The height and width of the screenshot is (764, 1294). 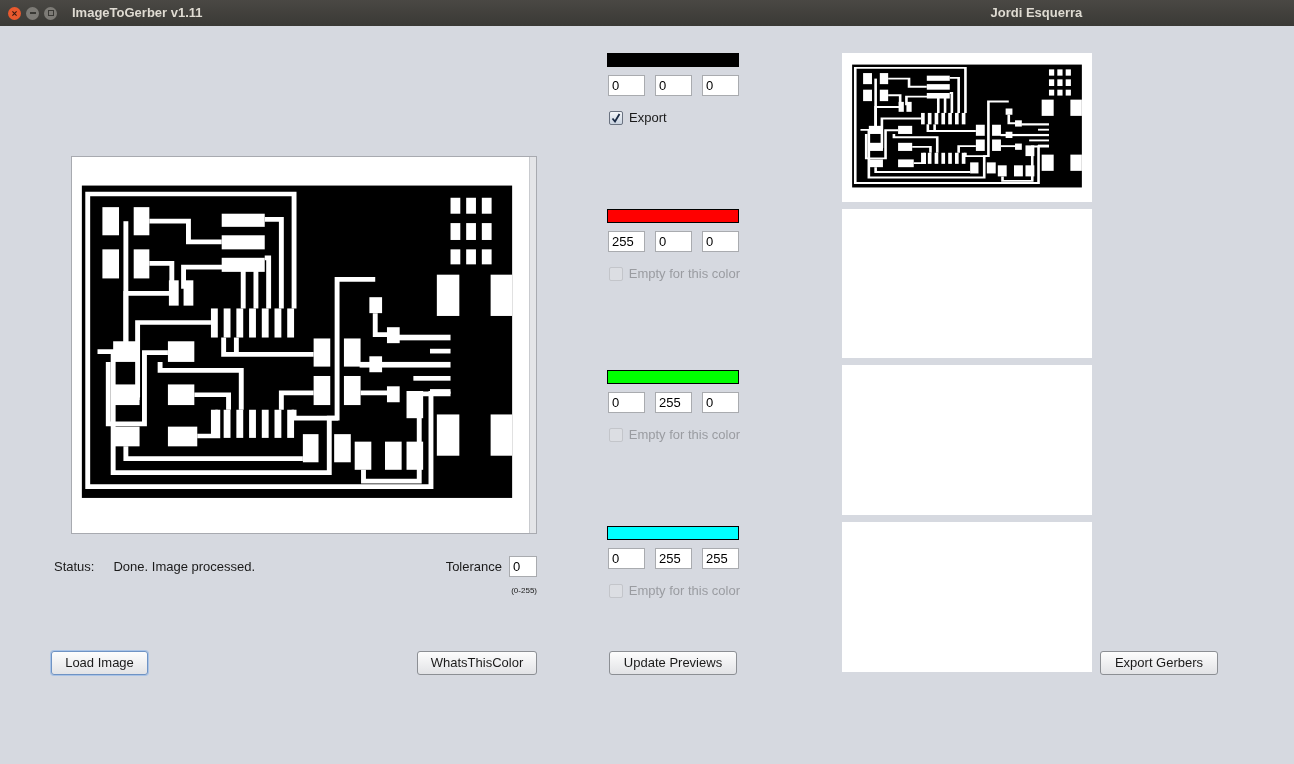 I want to click on checkbox-label: Export, so click(x=648, y=118).